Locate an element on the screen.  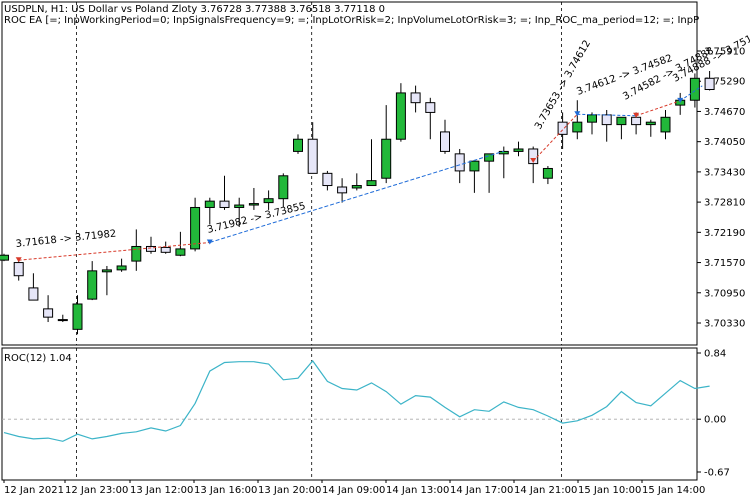
roc-axis-label: 0.84 is located at coordinates (715, 354).